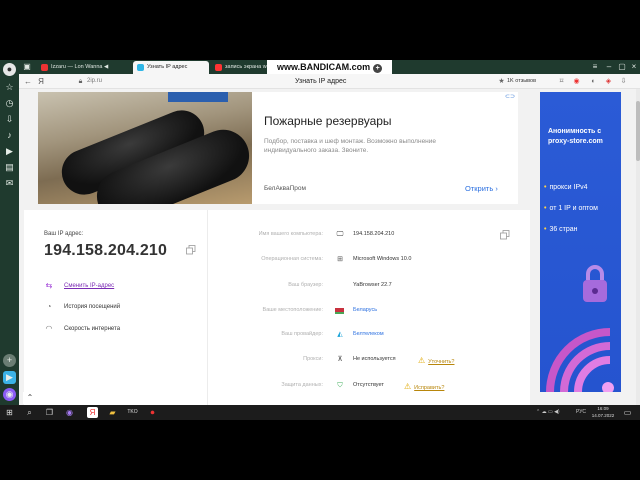  I want to click on maximize-icon: ▢, so click(622, 67).